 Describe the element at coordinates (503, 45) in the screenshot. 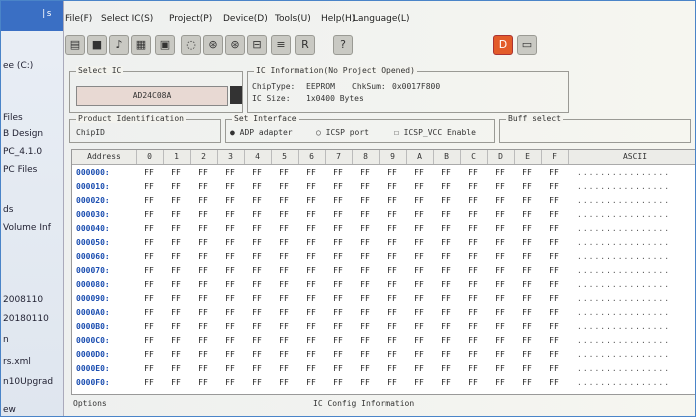

I see `device-red-icon: D` at that location.